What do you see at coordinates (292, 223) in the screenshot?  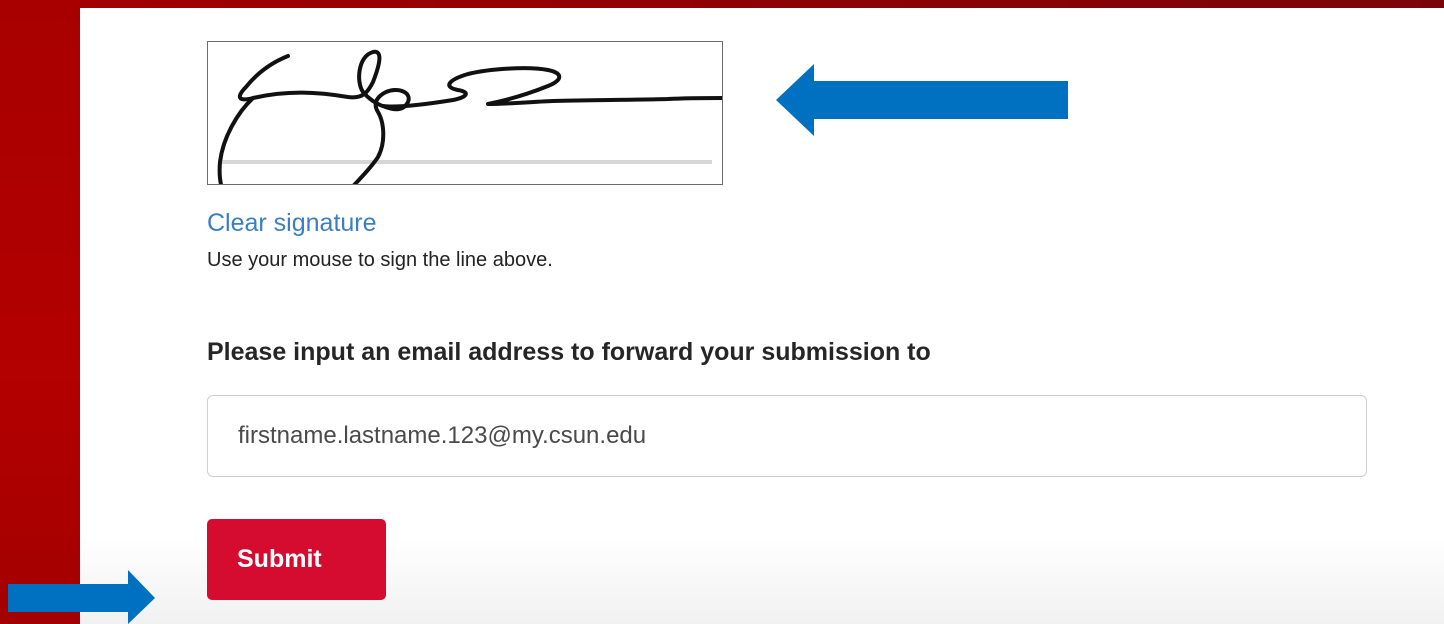 I see `clear-signature-link: Clear signature` at bounding box center [292, 223].